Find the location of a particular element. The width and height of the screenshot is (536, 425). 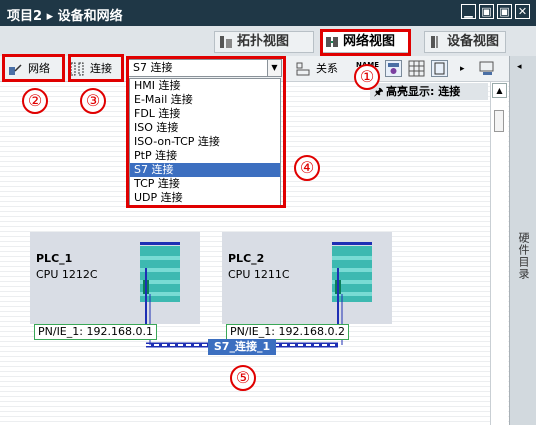

minimize-button: ▁ is located at coordinates (468, 11).